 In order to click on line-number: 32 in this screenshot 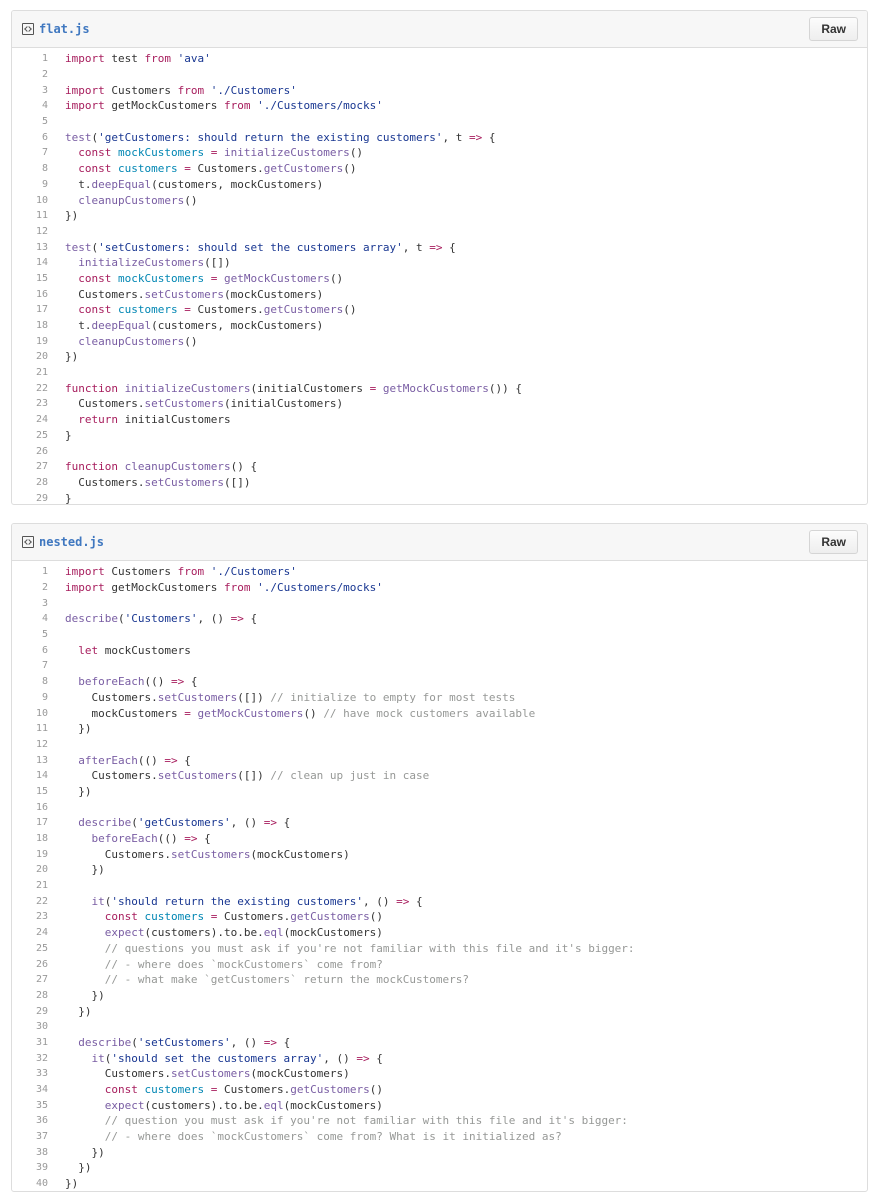, I will do `click(35, 1058)`.